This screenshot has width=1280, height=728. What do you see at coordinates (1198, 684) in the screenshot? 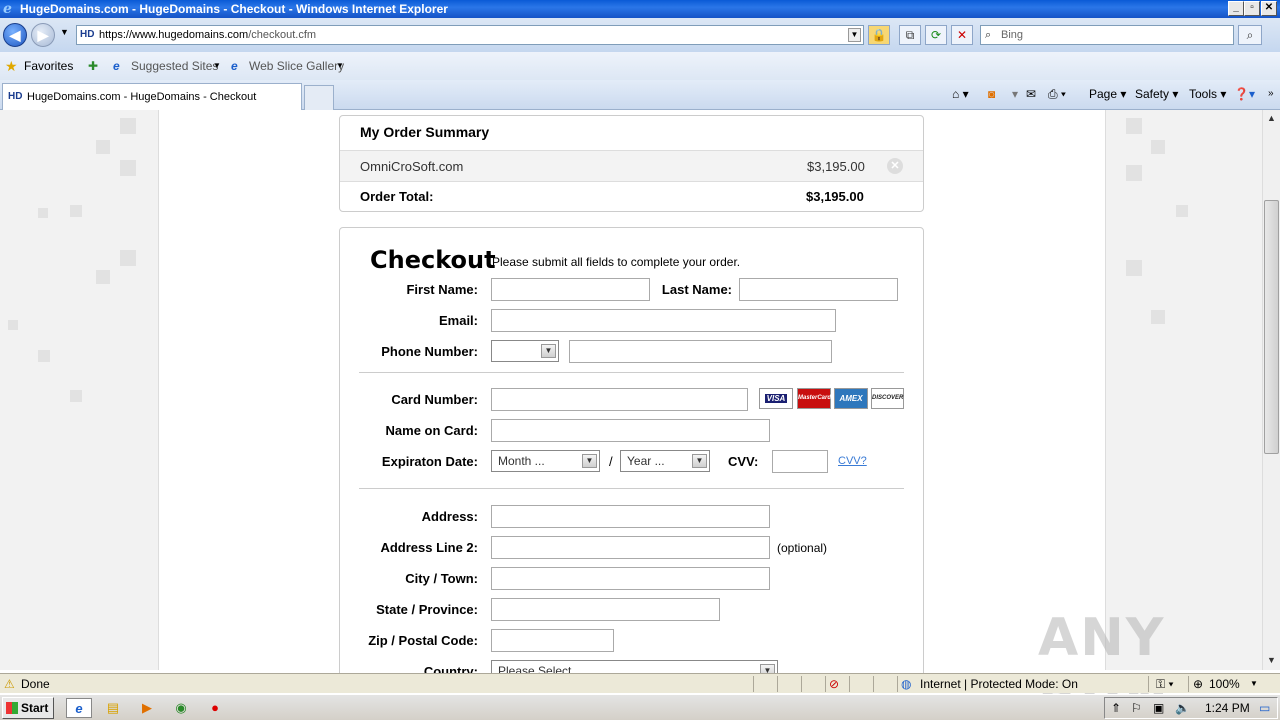
I see `zoom-icon: ⊕` at bounding box center [1198, 684].